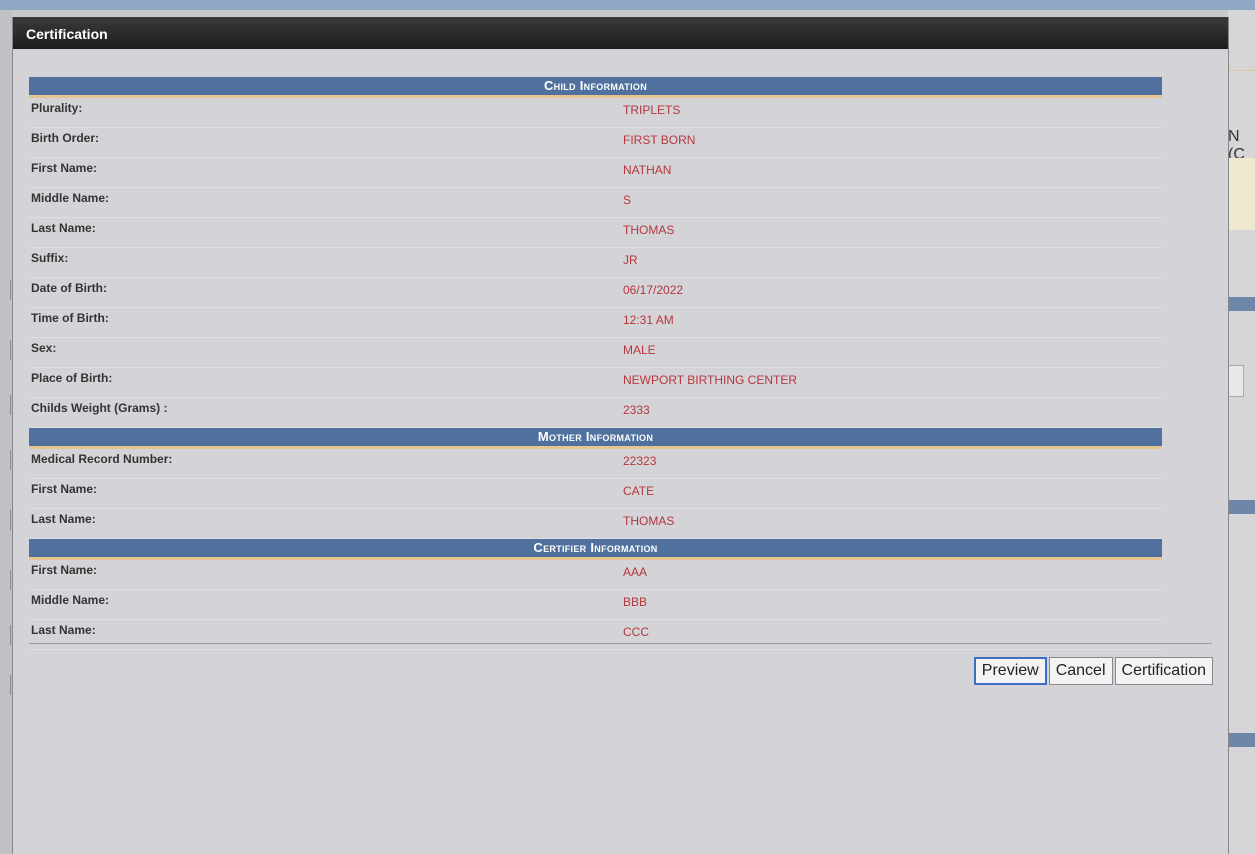 Image resolution: width=1255 pixels, height=854 pixels. What do you see at coordinates (595, 353) in the screenshot?
I see `field-row: Sex: MALE` at bounding box center [595, 353].